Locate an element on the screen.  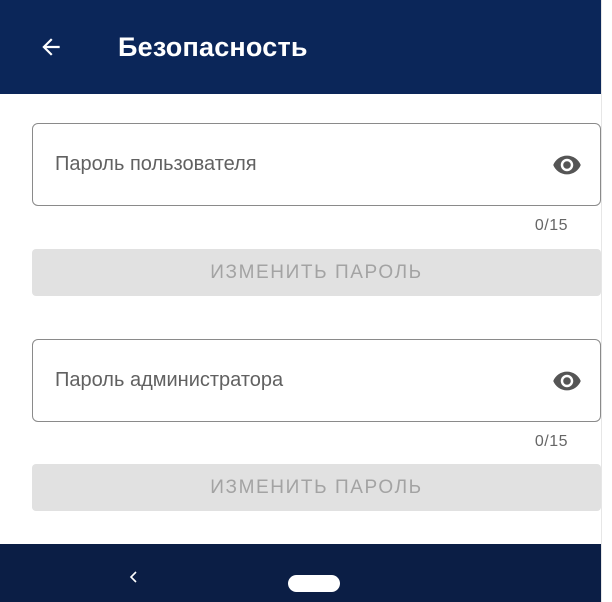
user-password-input is located at coordinates (290, 164).